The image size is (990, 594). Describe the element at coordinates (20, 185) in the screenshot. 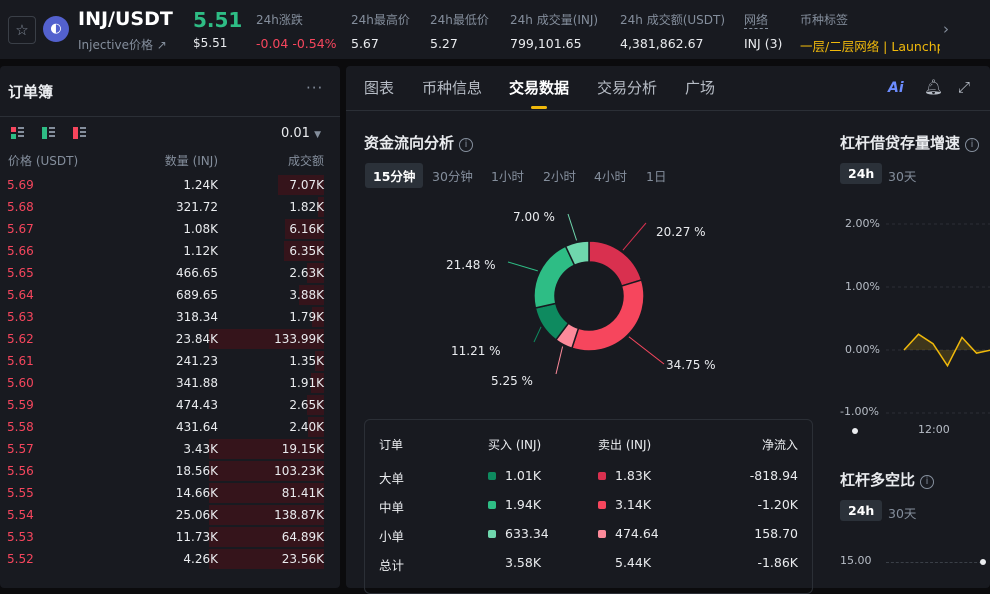

I see `row-price: 5.69` at that location.